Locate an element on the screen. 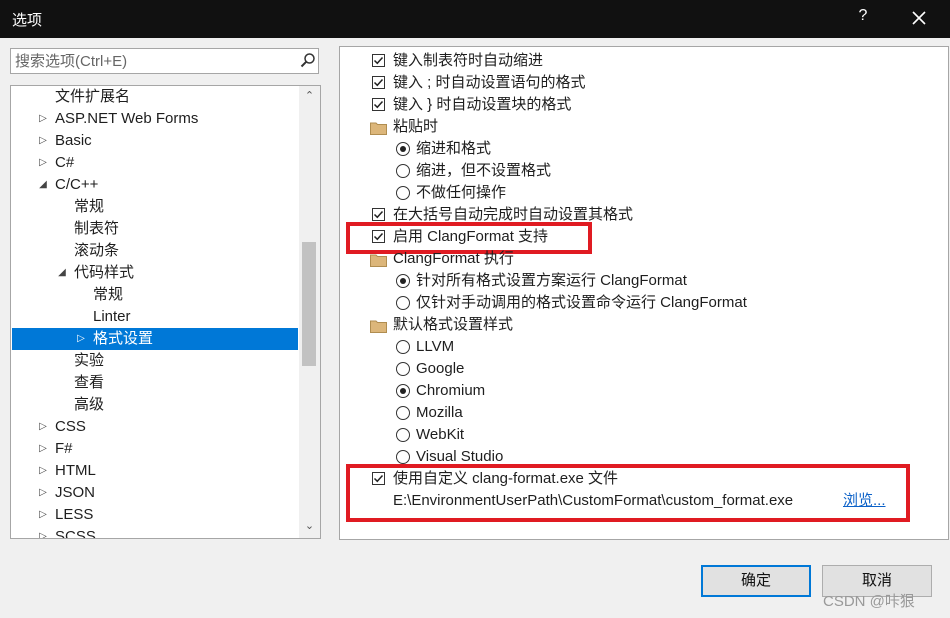 This screenshot has width=950, height=618. help-button: ? is located at coordinates (863, 16).